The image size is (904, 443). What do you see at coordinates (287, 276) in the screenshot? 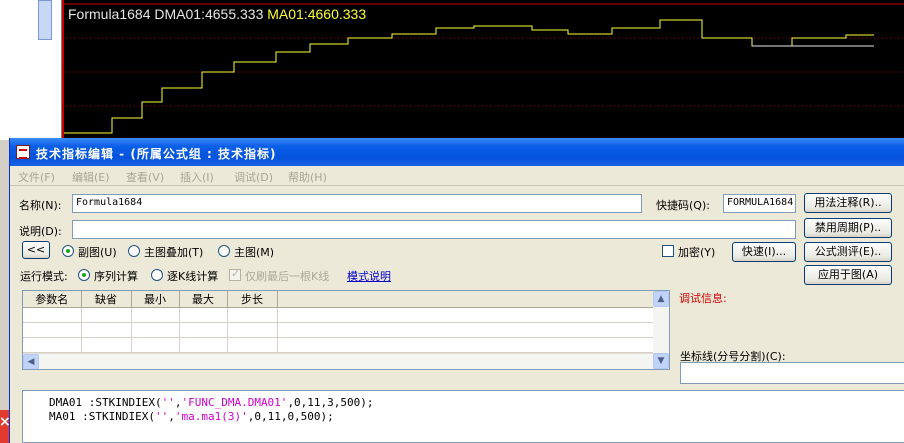
I see `refresh-last-bar-label: 仅刷最后一根K线` at bounding box center [287, 276].